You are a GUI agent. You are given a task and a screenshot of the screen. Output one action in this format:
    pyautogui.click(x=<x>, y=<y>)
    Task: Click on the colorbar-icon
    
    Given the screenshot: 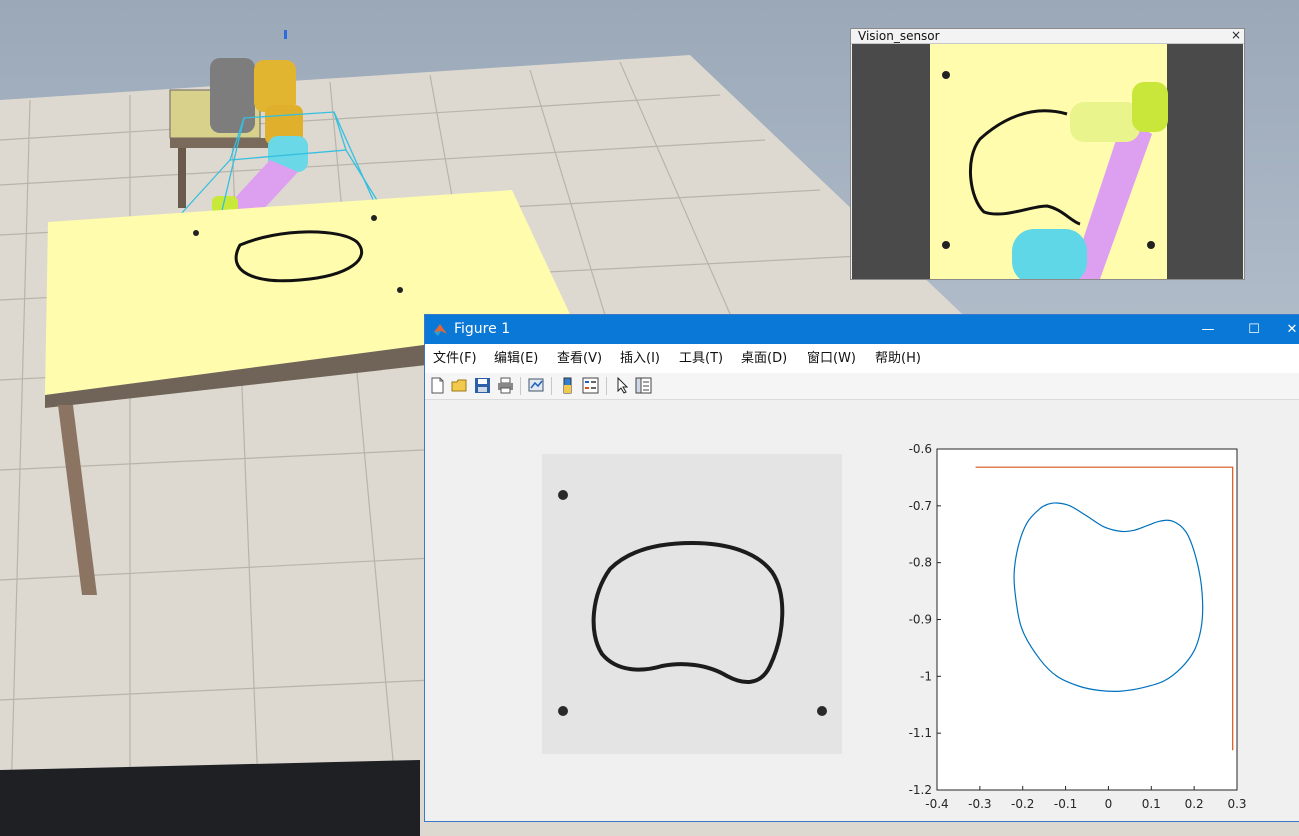 What is the action you would take?
    pyautogui.click(x=567, y=385)
    